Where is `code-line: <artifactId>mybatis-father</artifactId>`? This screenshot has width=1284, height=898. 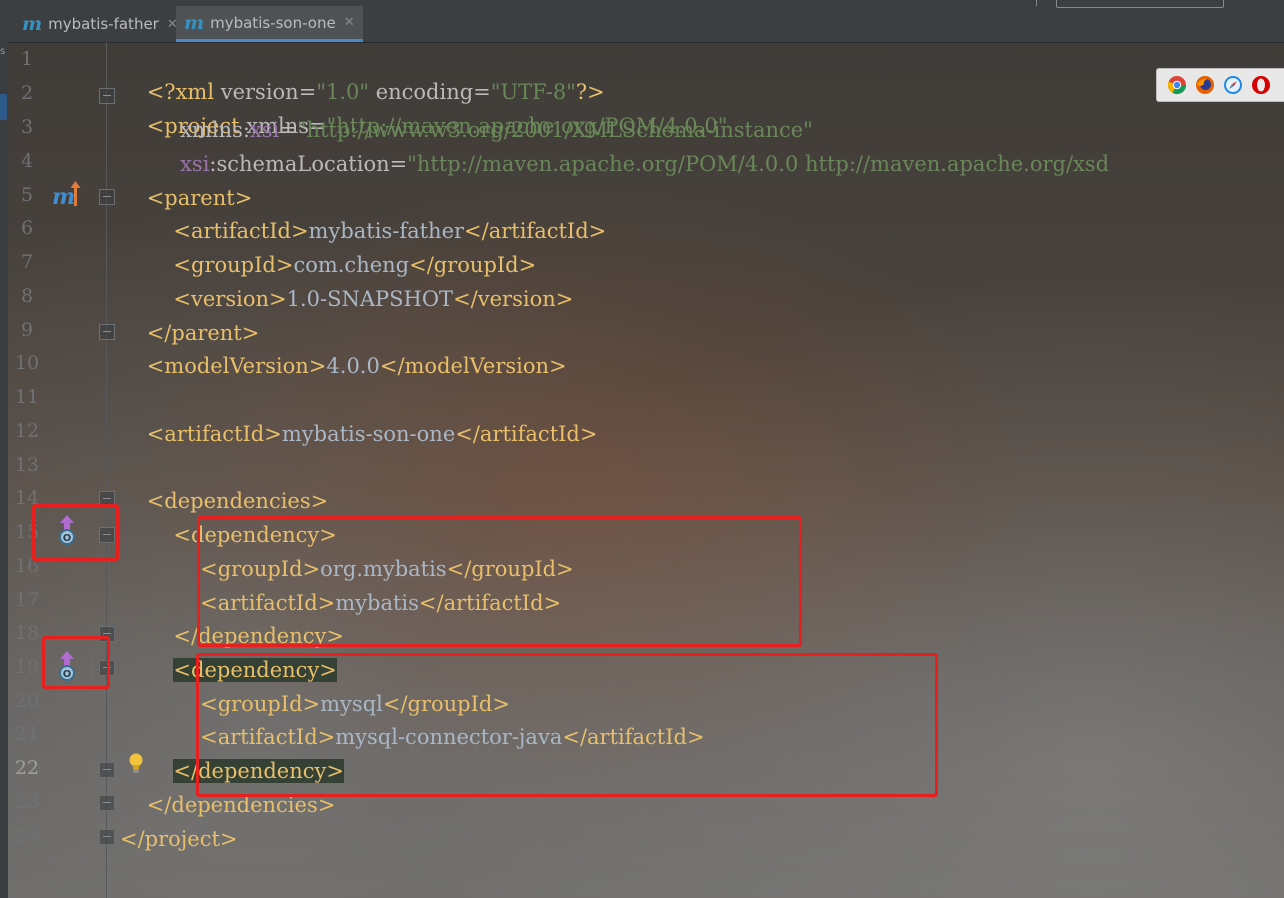 code-line: <artifactId>mybatis-father</artifactId> is located at coordinates (363, 231).